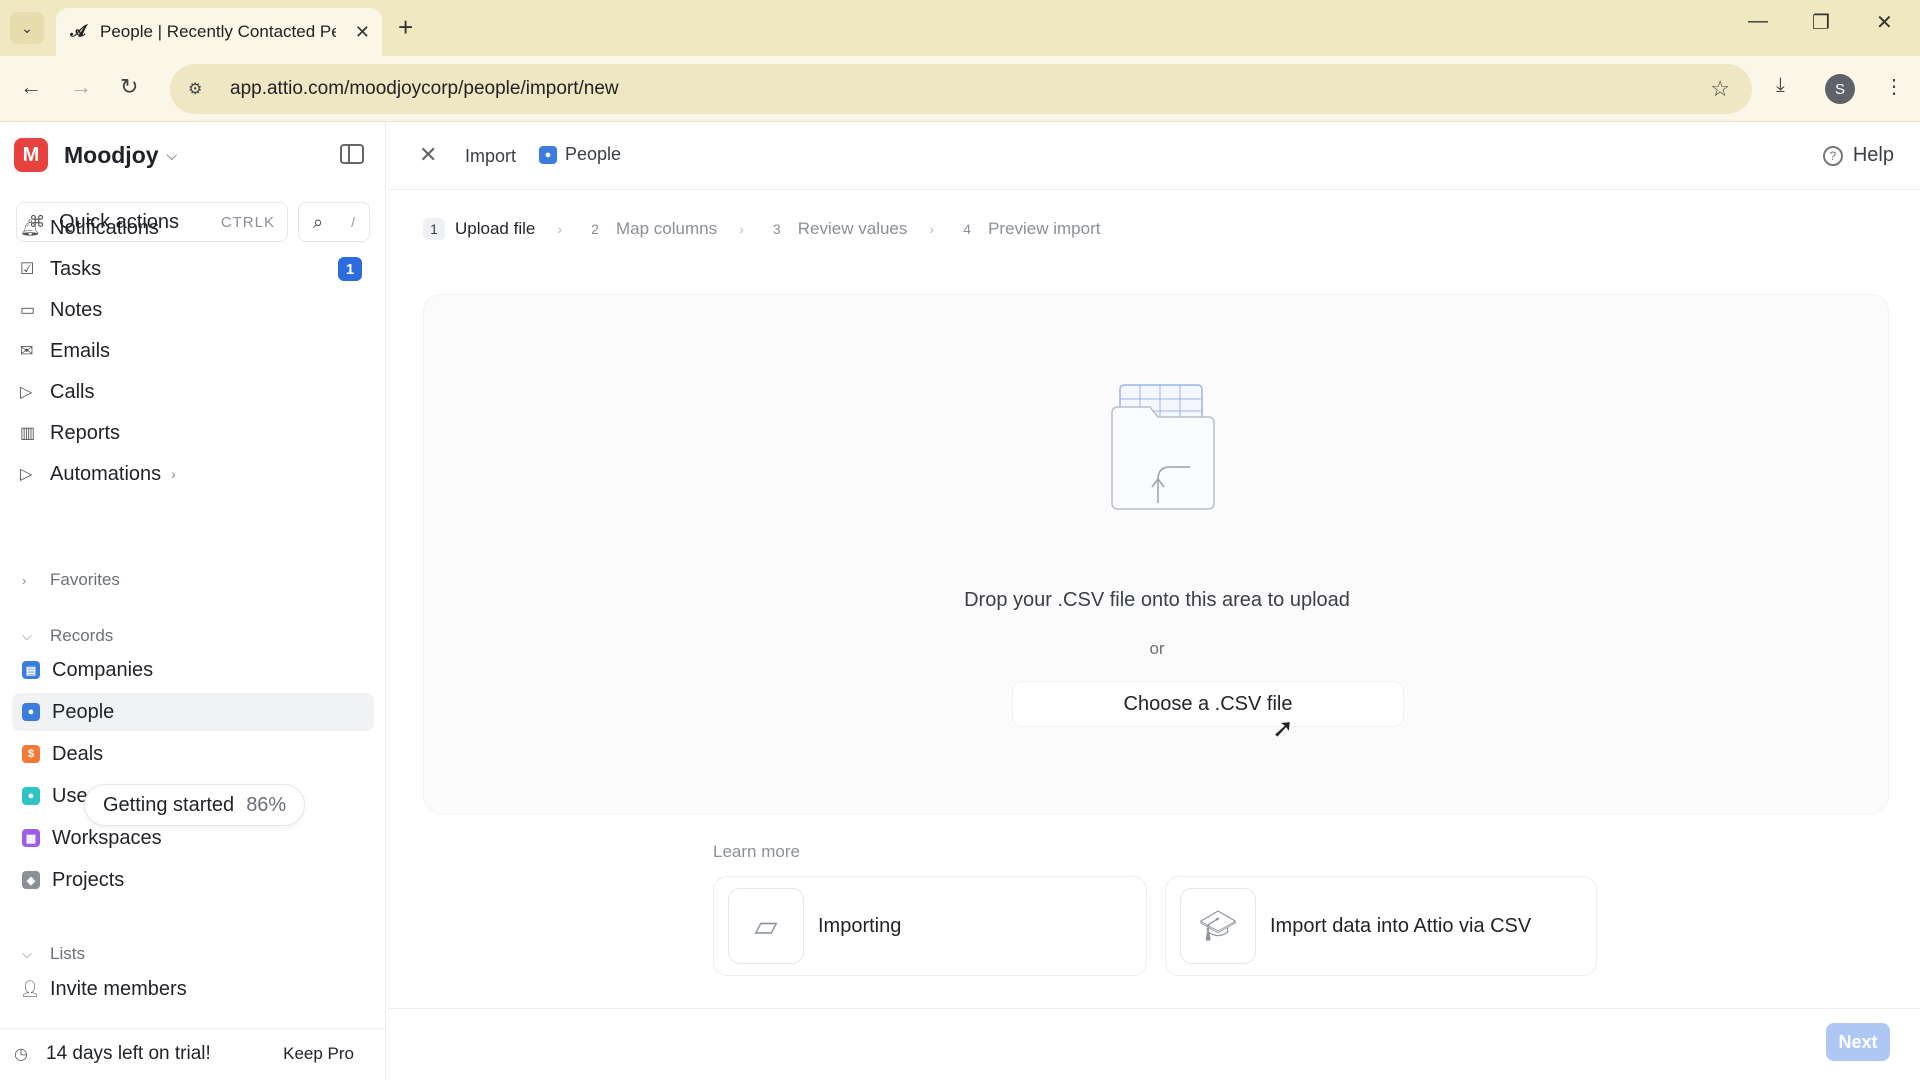 This screenshot has height=1080, width=1920. I want to click on getting-started-pill: Getting started 86%, so click(195, 805).